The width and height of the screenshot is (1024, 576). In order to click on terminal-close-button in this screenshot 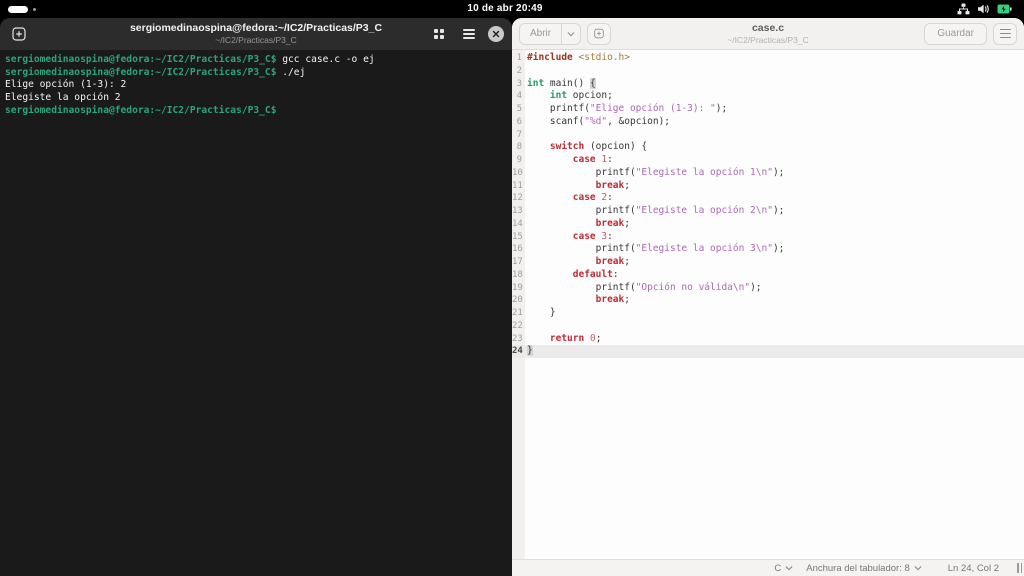, I will do `click(496, 34)`.